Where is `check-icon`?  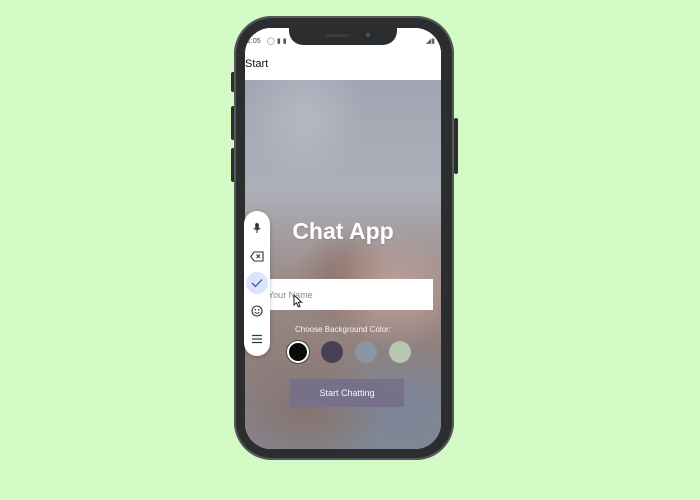
check-icon is located at coordinates (257, 283).